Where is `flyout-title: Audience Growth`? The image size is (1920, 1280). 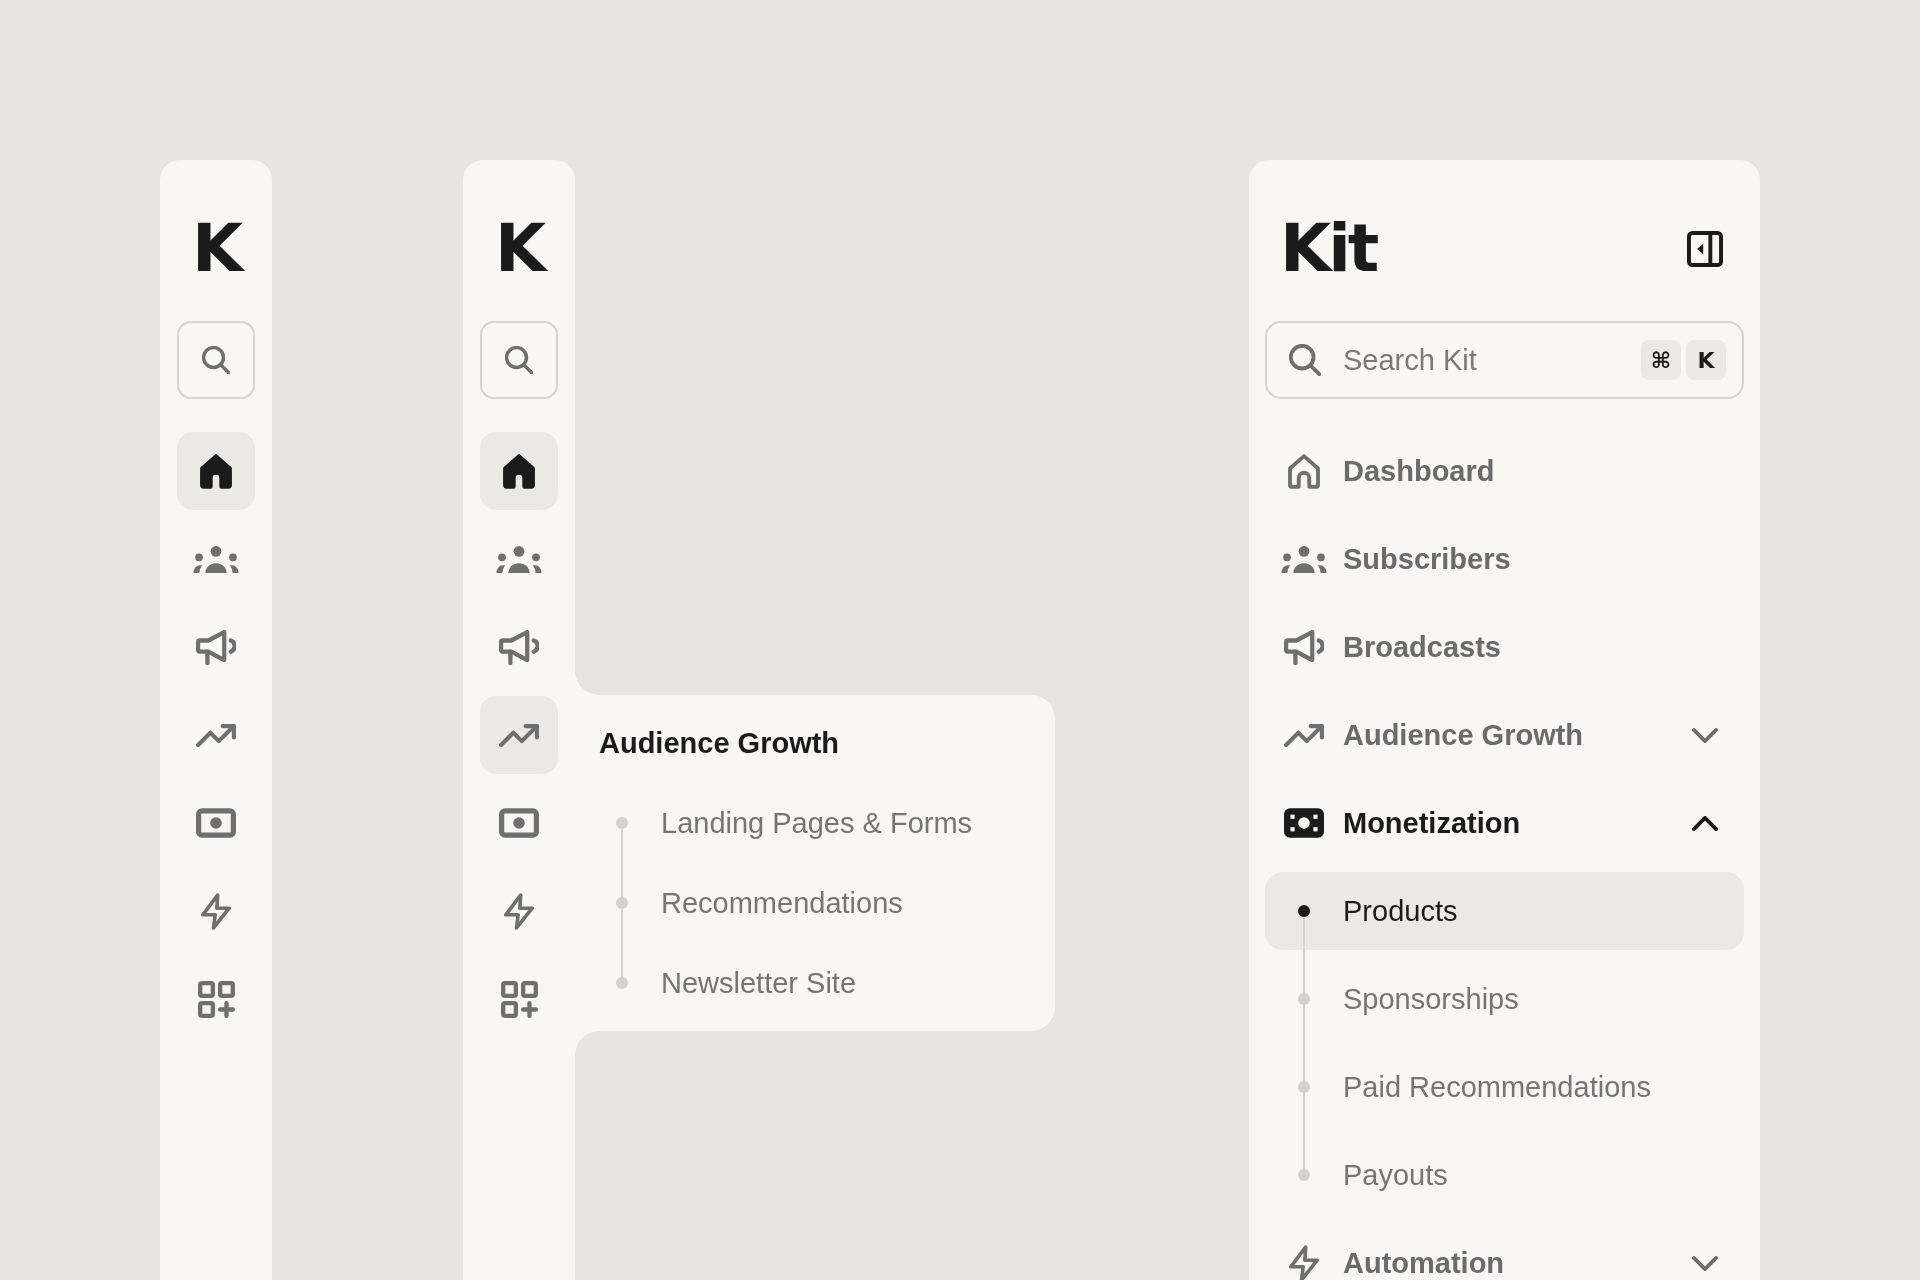
flyout-title: Audience Growth is located at coordinates (719, 743).